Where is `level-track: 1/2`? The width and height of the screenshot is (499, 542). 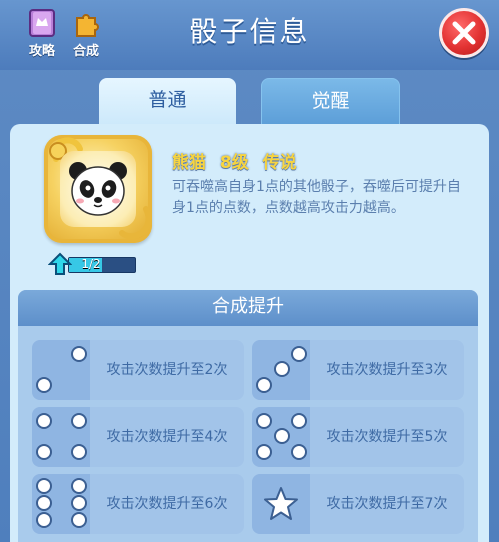
level-track: 1/2 is located at coordinates (102, 265).